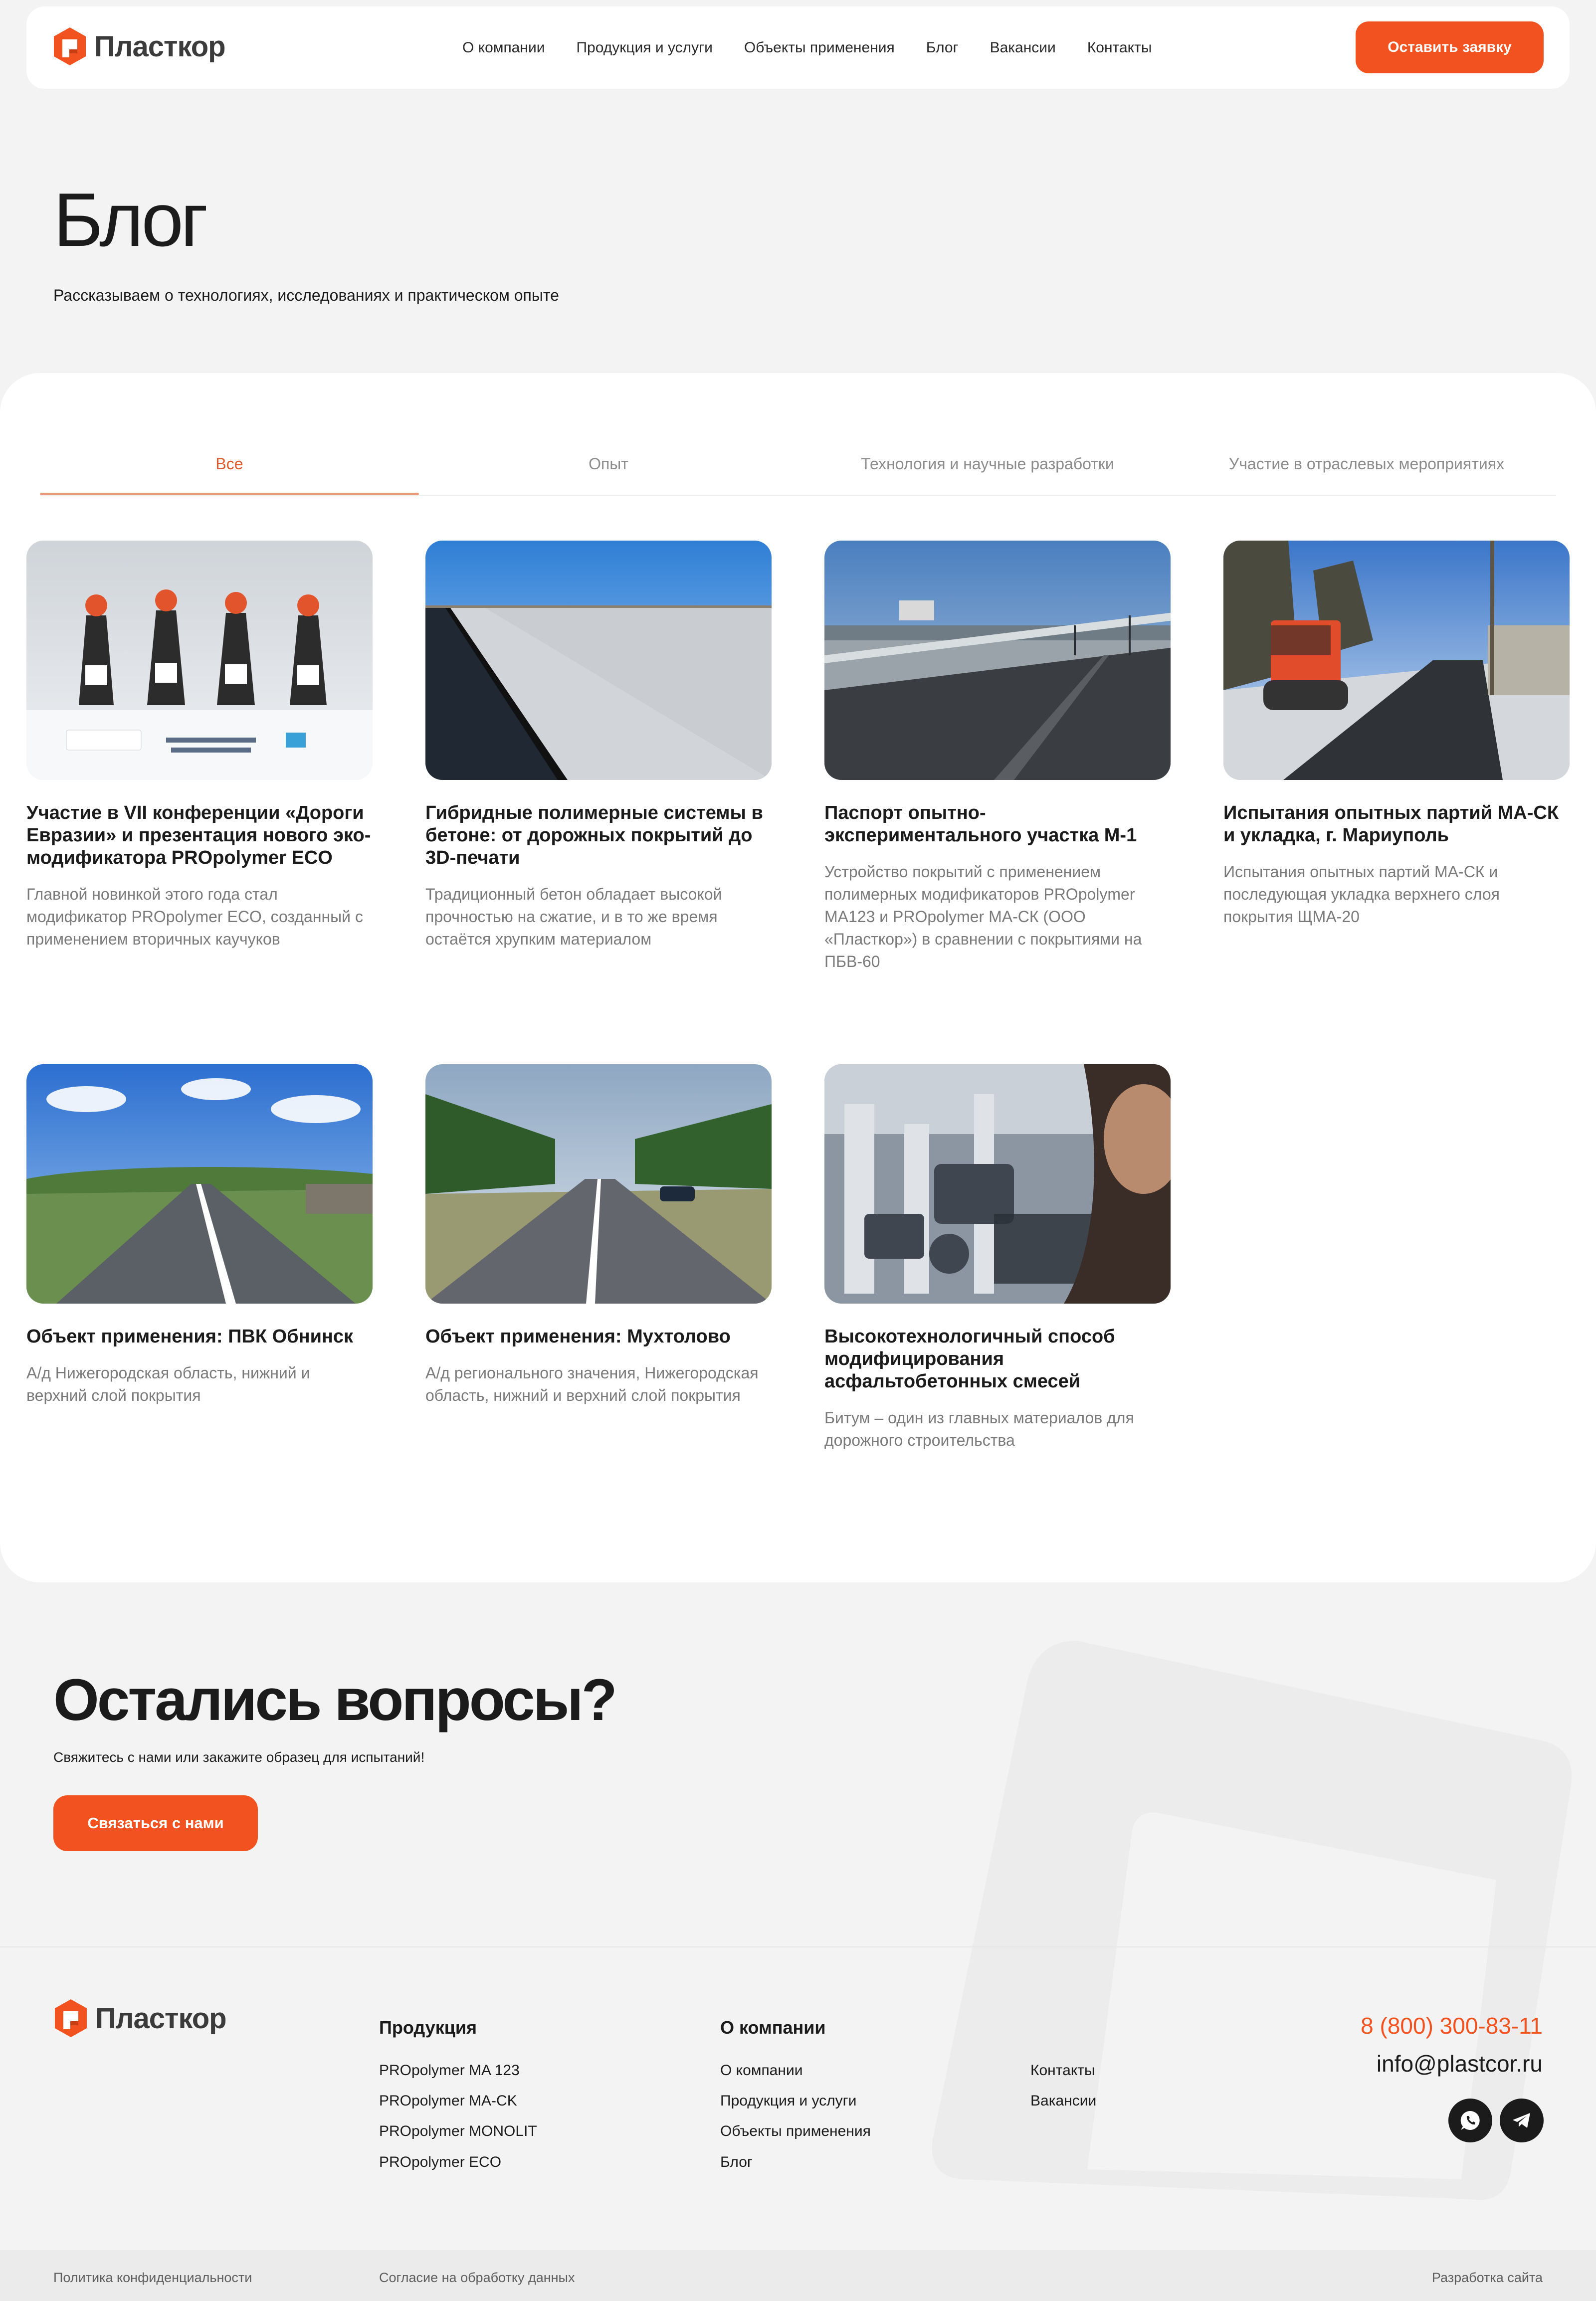 Image resolution: width=1596 pixels, height=2301 pixels. What do you see at coordinates (1063, 2101) in the screenshot?
I see `footer-link: Вакансии` at bounding box center [1063, 2101].